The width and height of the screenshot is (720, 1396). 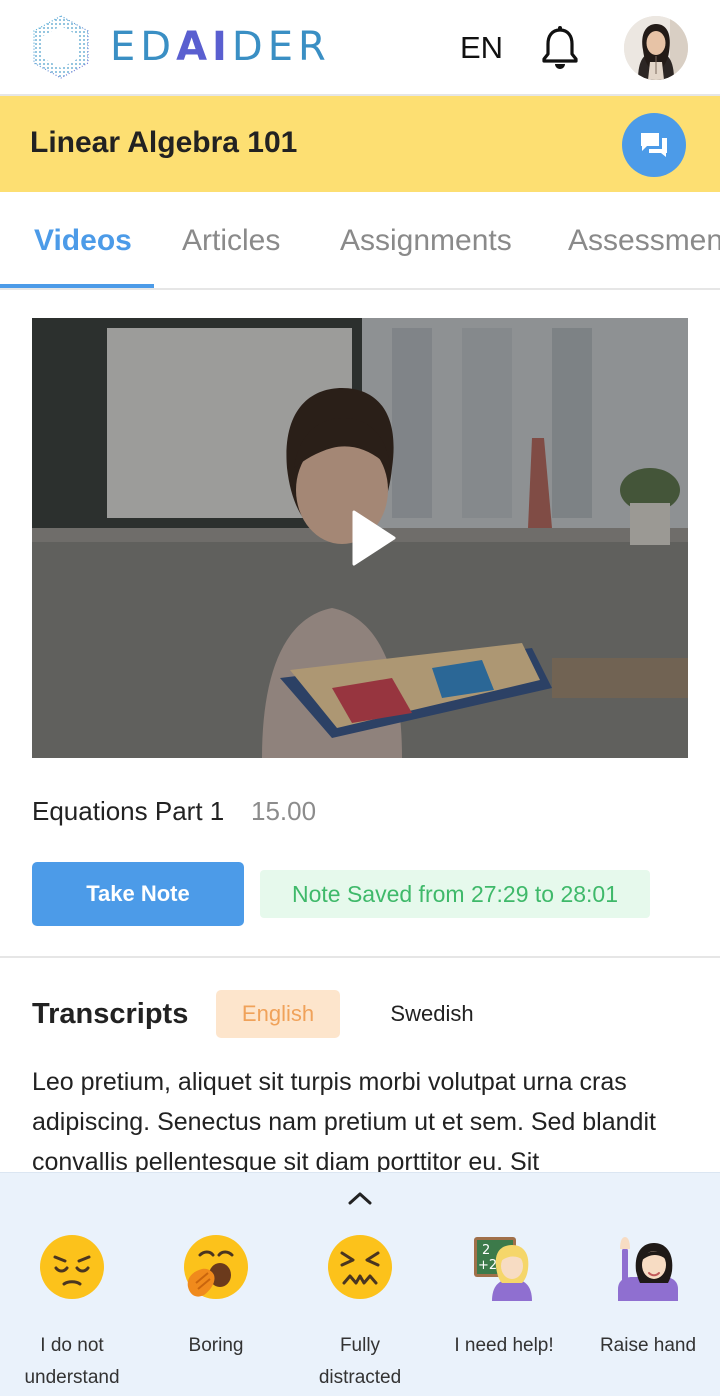 What do you see at coordinates (648, 1345) in the screenshot?
I see `reaction-label: Raise hand` at bounding box center [648, 1345].